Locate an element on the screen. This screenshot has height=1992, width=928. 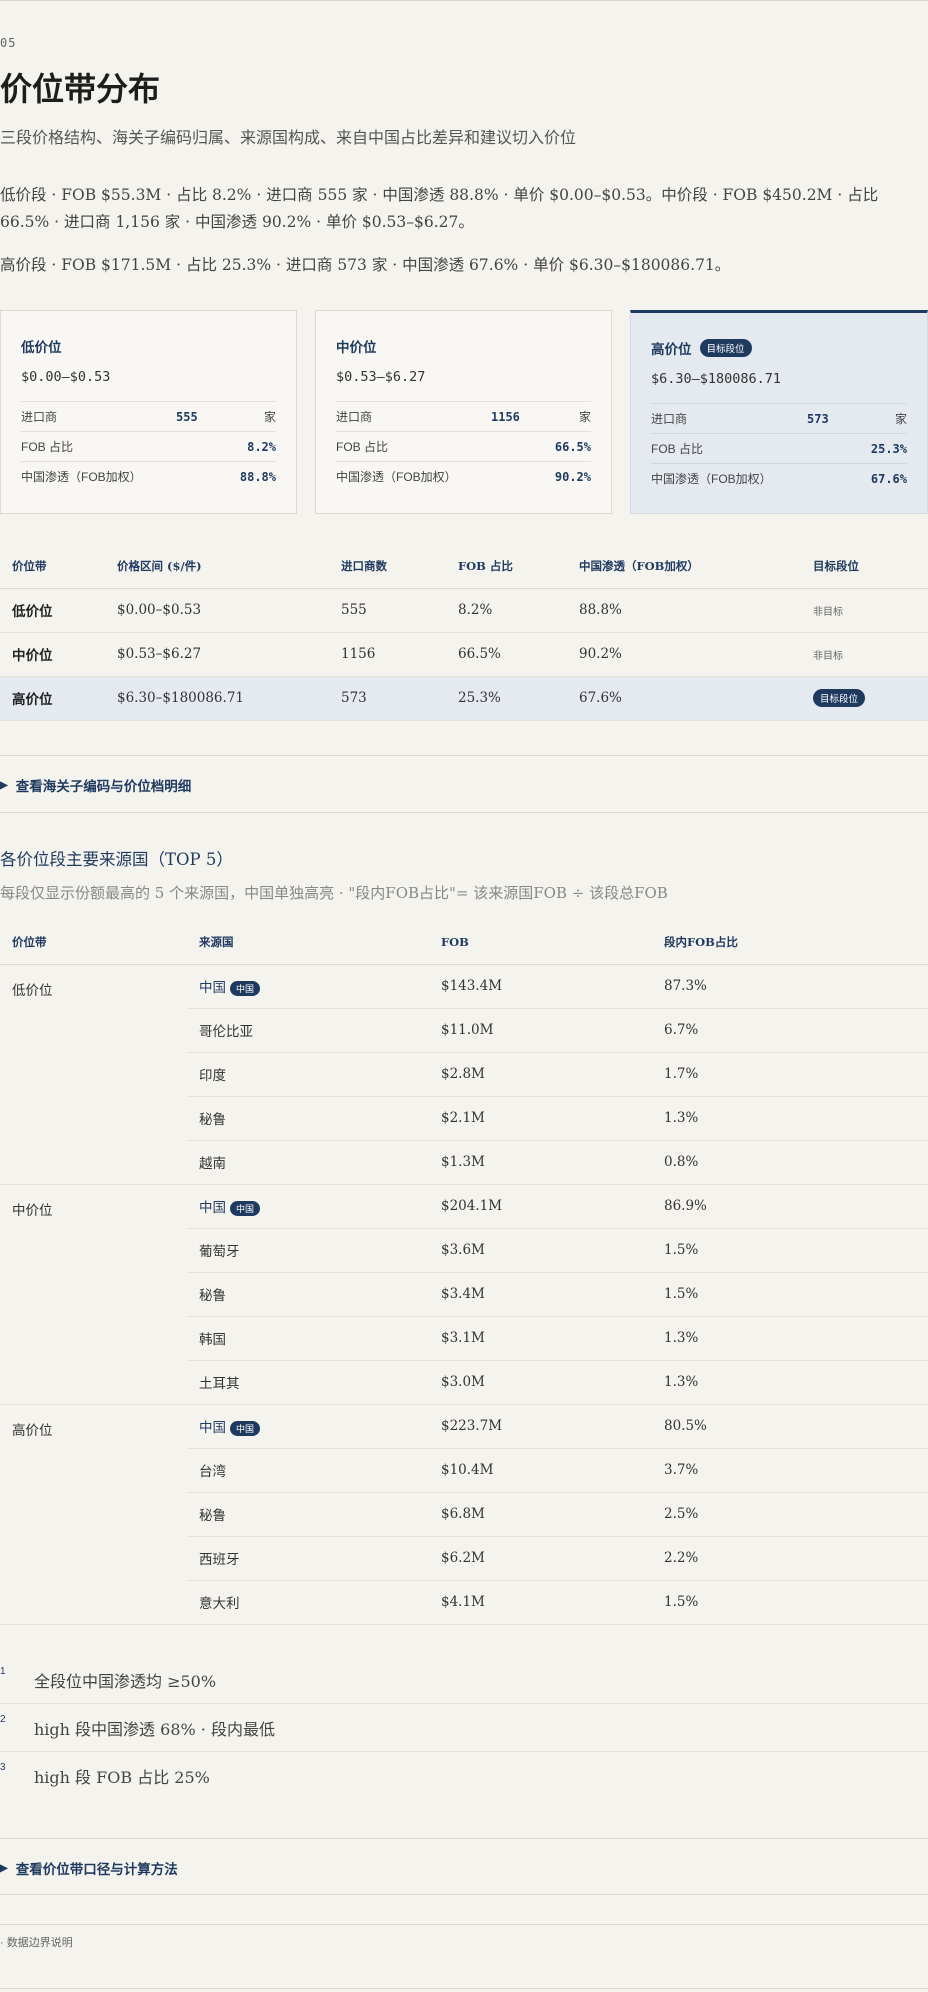
divider is located at coordinates (464, 1894).